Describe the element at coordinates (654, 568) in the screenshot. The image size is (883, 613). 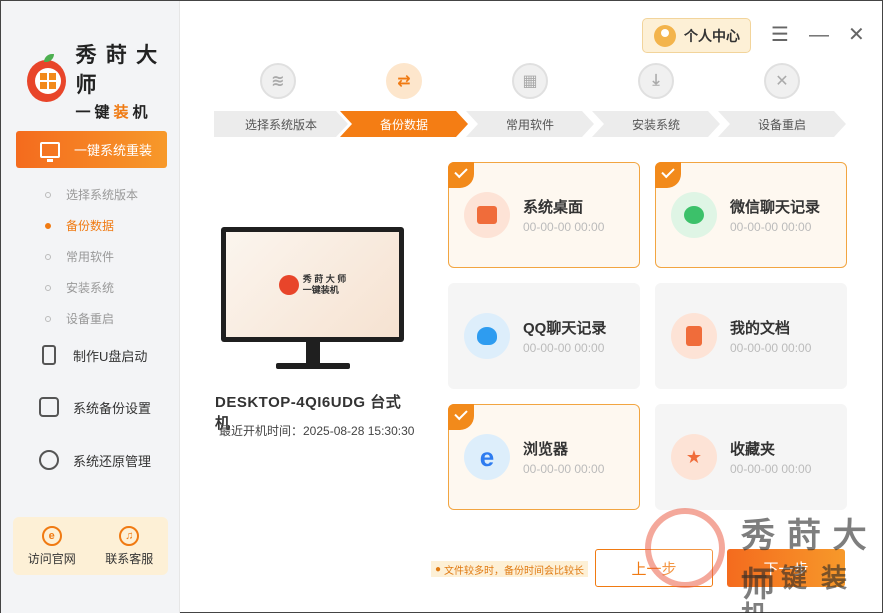
I see `prev-button: 上一步` at that location.